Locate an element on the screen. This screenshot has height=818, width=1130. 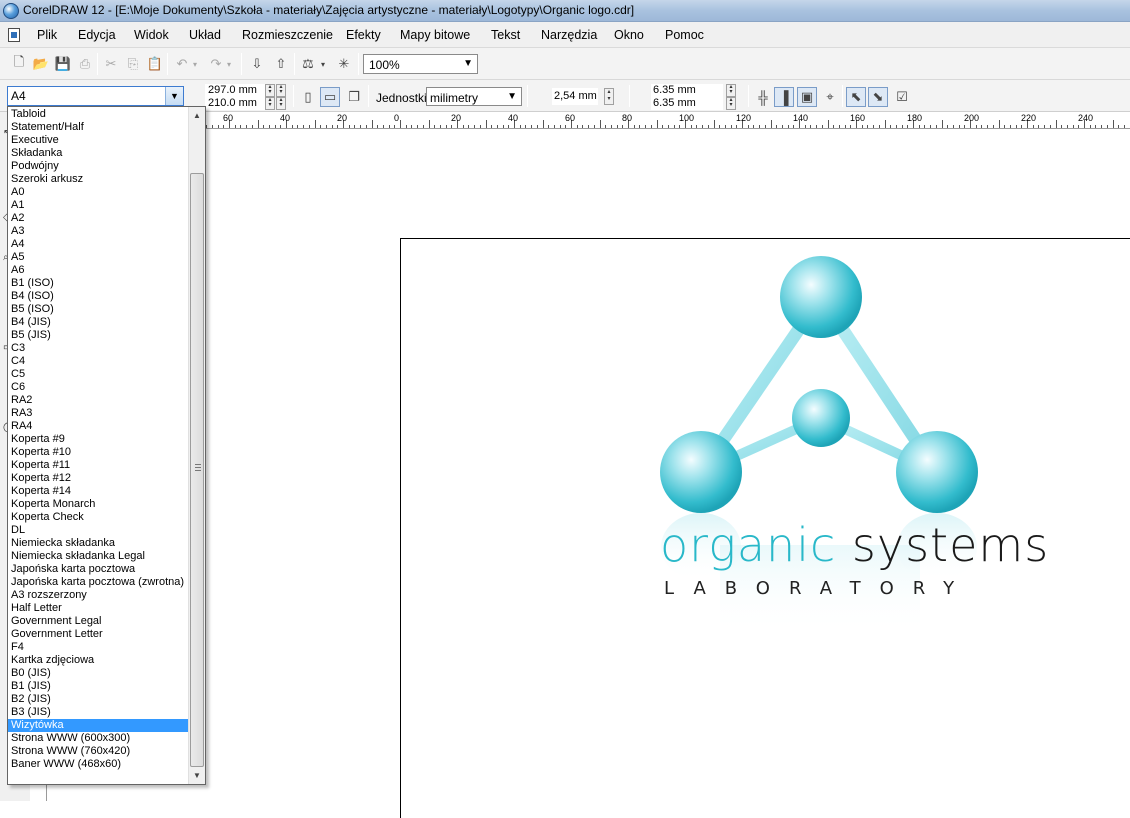
page-size-option: A2 is located at coordinates (98, 218).